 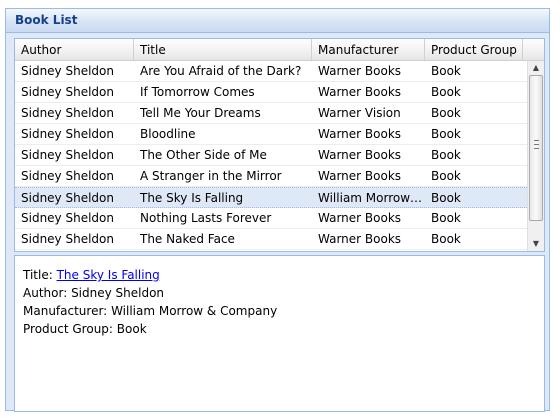 What do you see at coordinates (192, 198) in the screenshot?
I see `cell-title: The Sky Is Falling` at bounding box center [192, 198].